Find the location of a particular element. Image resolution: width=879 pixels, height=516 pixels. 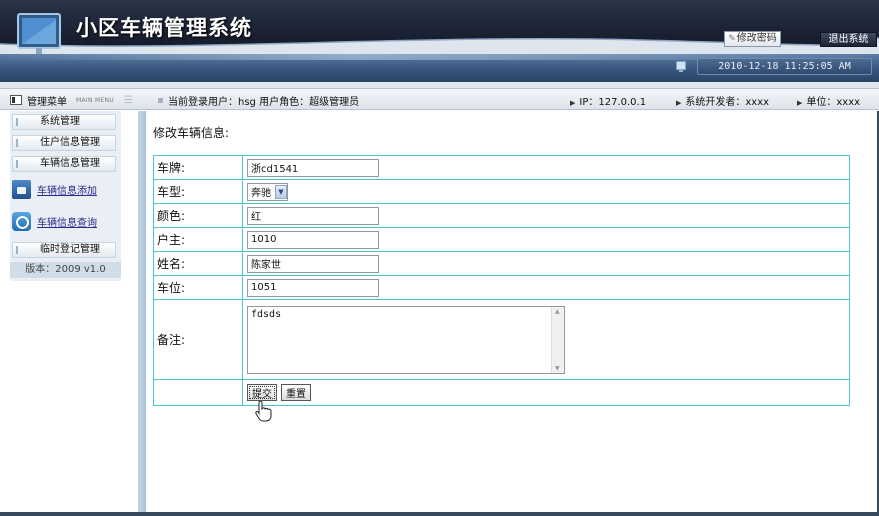

name-label: 姓名: is located at coordinates (198, 263).